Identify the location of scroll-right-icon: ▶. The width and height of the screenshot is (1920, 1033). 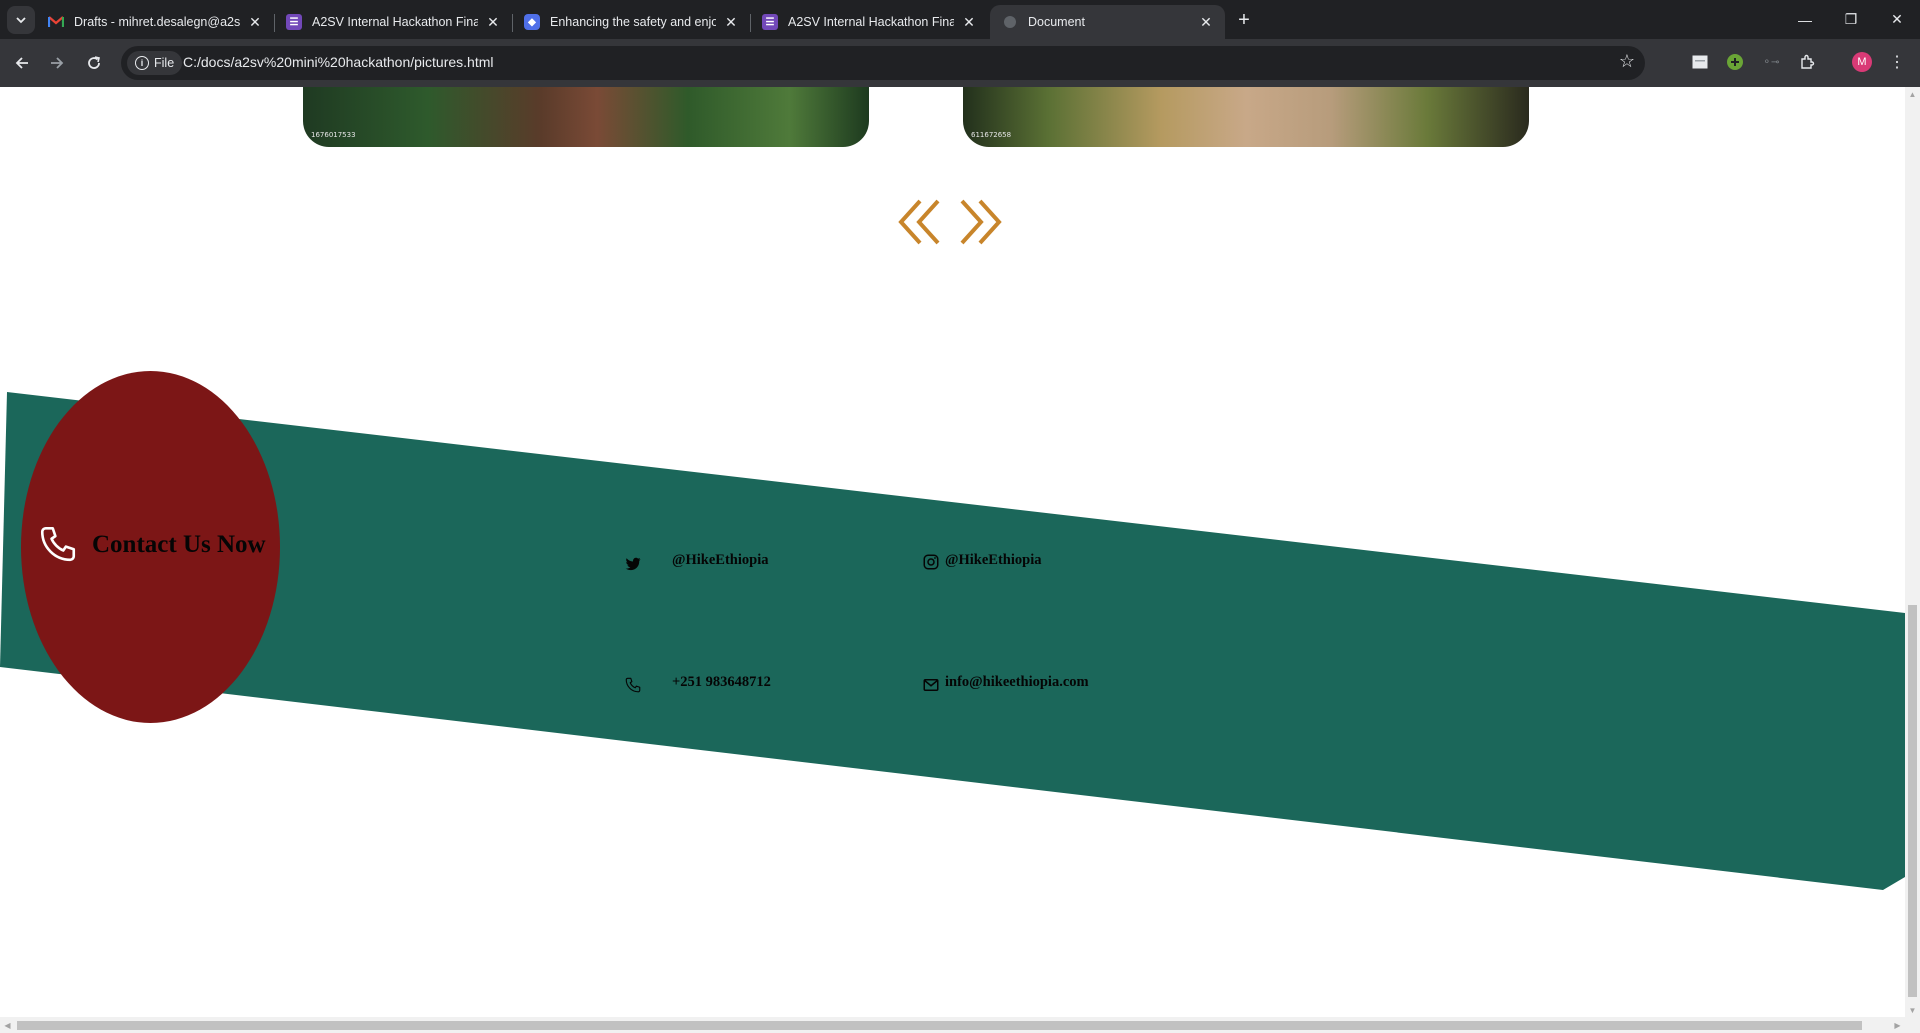
(1897, 1025).